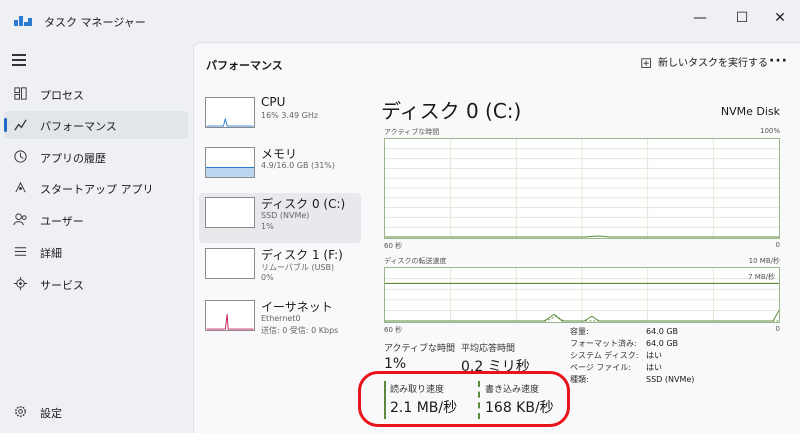 Image resolution: width=800 pixels, height=433 pixels. Describe the element at coordinates (20, 411) in the screenshot. I see `gear-icon` at that location.